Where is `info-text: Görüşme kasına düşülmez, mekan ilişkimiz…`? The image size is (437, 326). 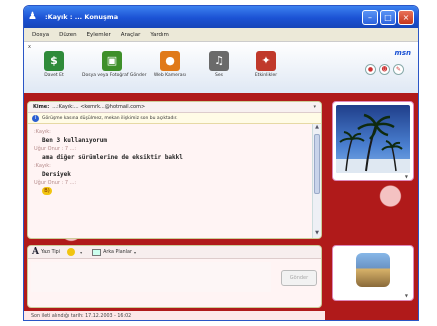 info-text: Görüşme kasına düşülmez, mekan ilişkimiz… is located at coordinates (110, 118).